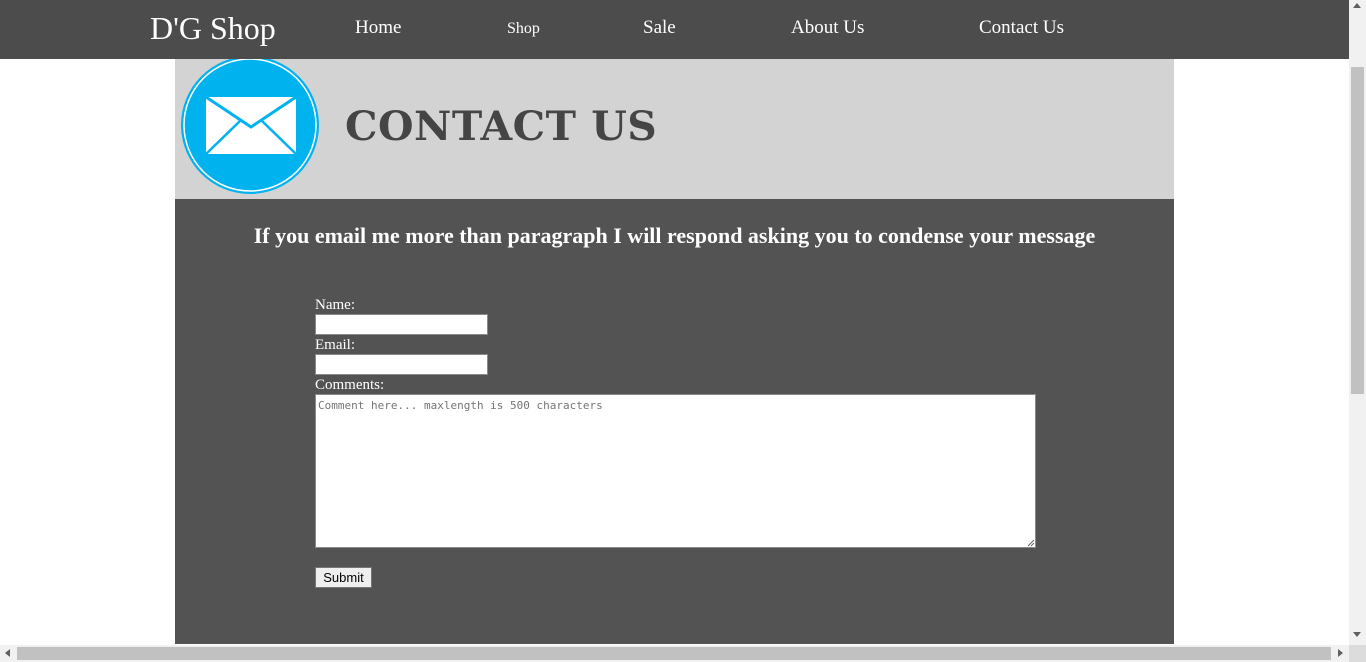 This screenshot has width=1366, height=662. Describe the element at coordinates (7, 653) in the screenshot. I see `scroll-left-arrow-icon` at that location.